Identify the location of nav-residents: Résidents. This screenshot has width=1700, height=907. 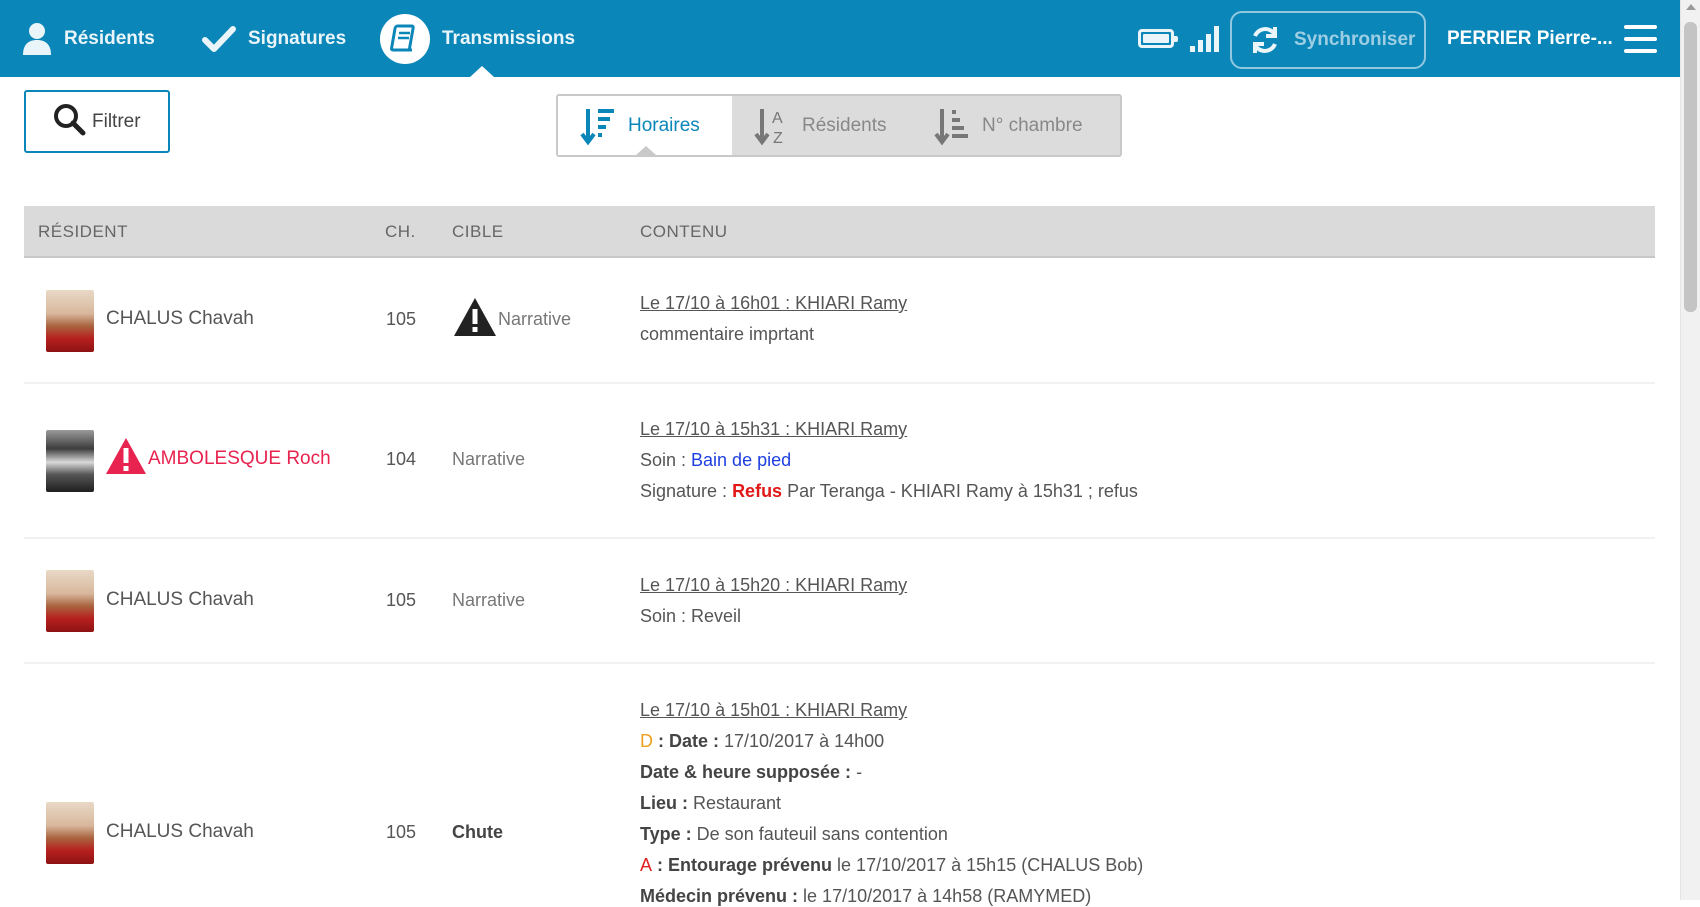
(88, 38).